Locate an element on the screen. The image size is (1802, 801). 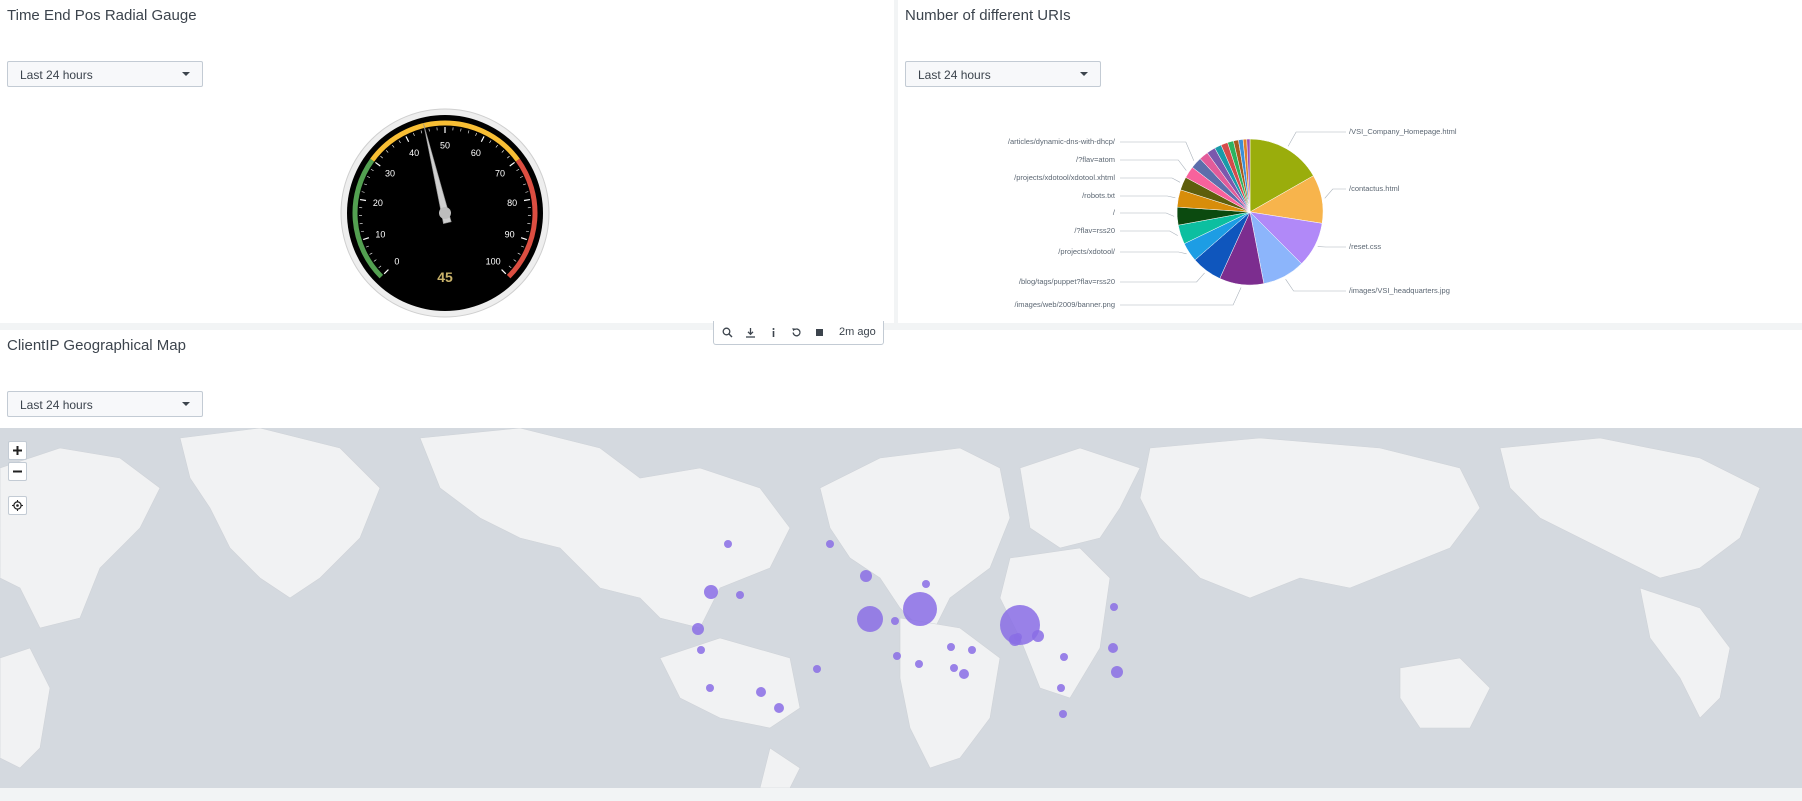
pie-label: /reset.css is located at coordinates (1365, 246).